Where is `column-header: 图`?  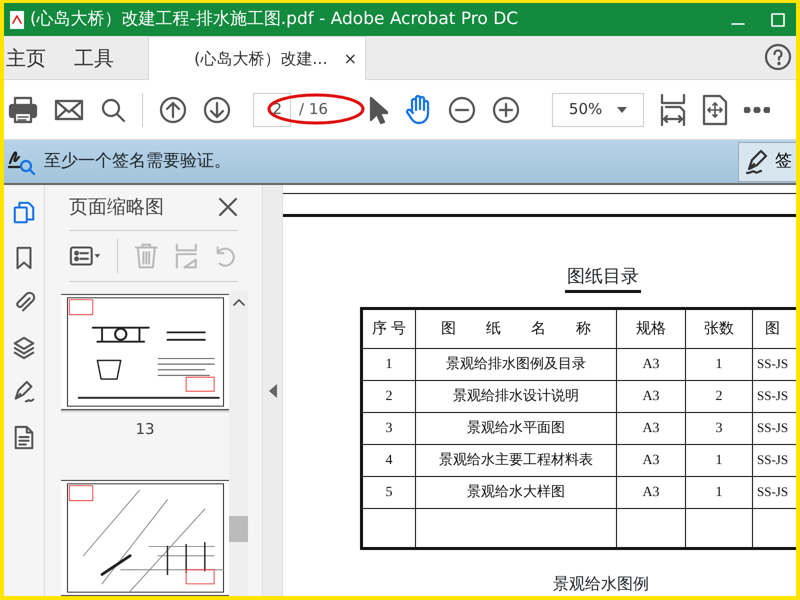
column-header: 图 is located at coordinates (772, 328).